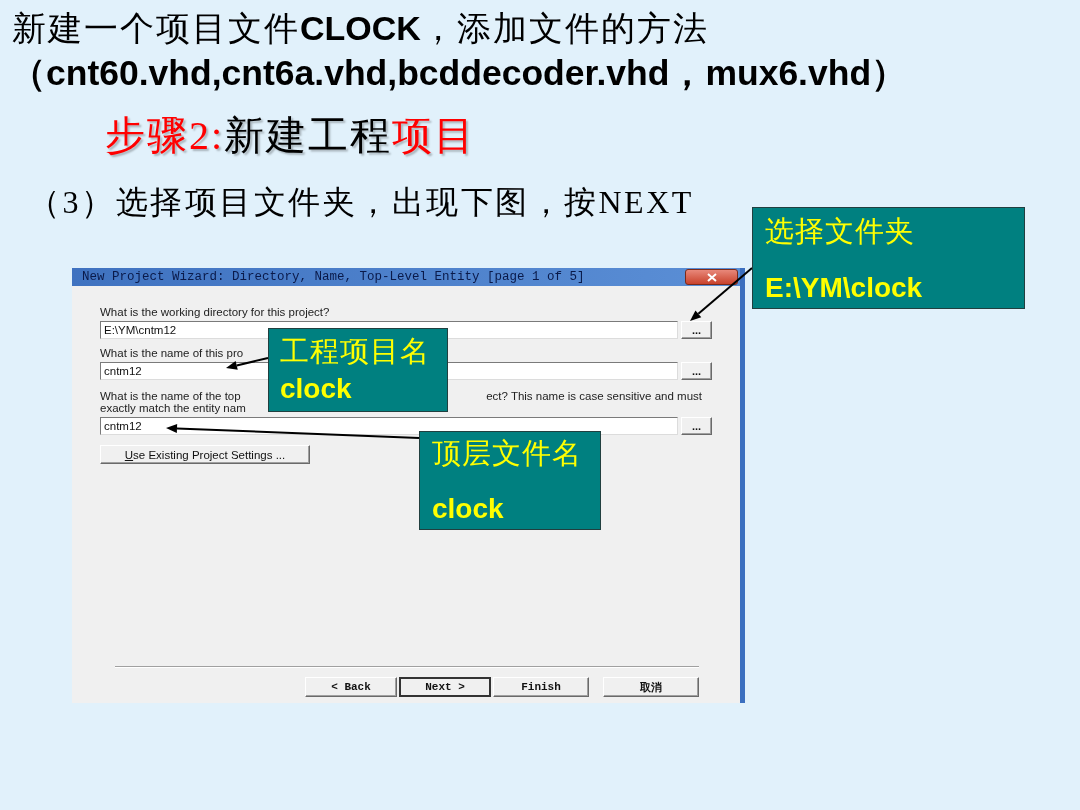 The image size is (1080, 810). Describe the element at coordinates (360, 28) in the screenshot. I see `slide-title: 新建一个项目文件CLOCK，添加文件的方法` at that location.